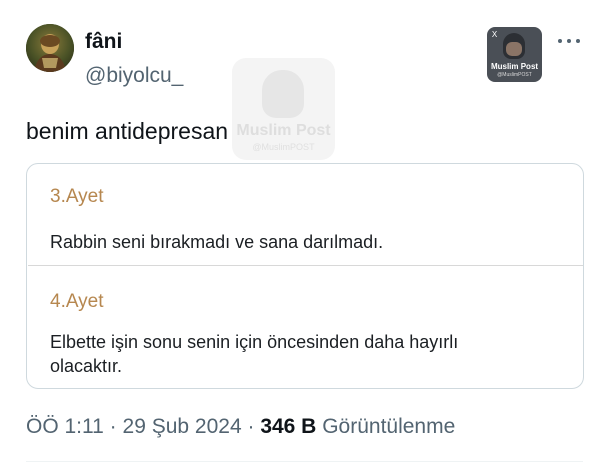 This screenshot has width=599, height=469. I want to click on tweet-date: 29 Şub 2024, so click(182, 426).